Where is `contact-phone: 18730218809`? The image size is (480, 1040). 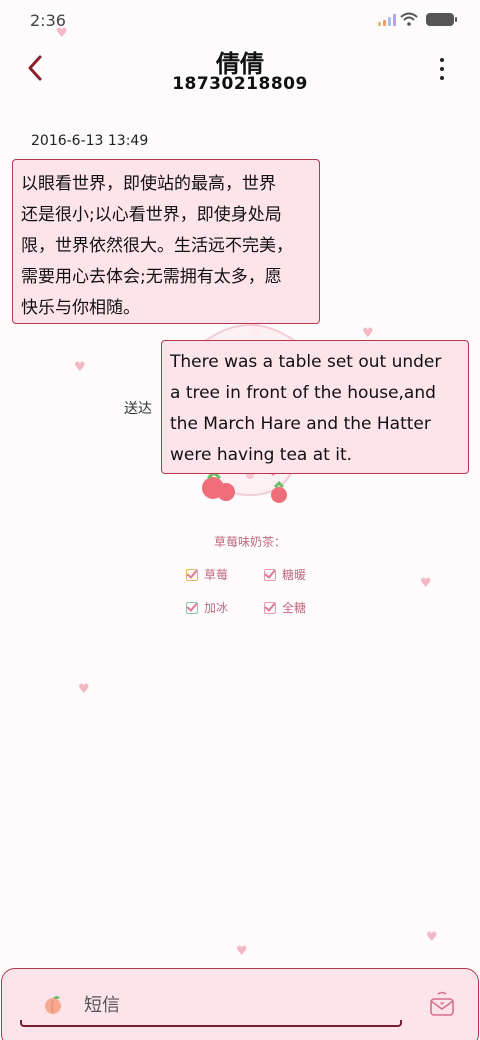
contact-phone: 18730218809 is located at coordinates (240, 84).